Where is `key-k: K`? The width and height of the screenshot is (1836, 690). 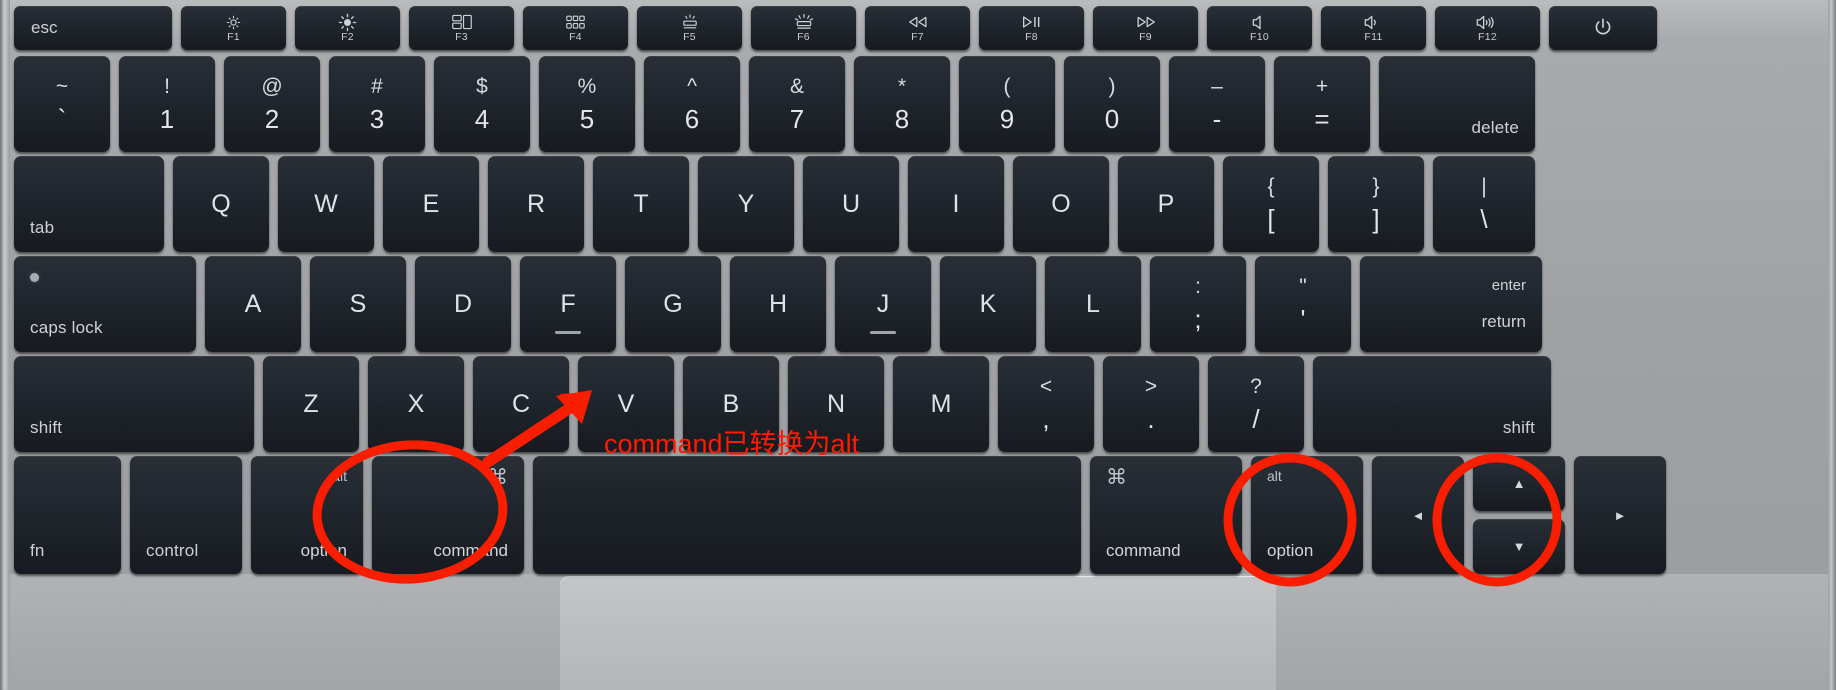
key-k: K is located at coordinates (988, 304).